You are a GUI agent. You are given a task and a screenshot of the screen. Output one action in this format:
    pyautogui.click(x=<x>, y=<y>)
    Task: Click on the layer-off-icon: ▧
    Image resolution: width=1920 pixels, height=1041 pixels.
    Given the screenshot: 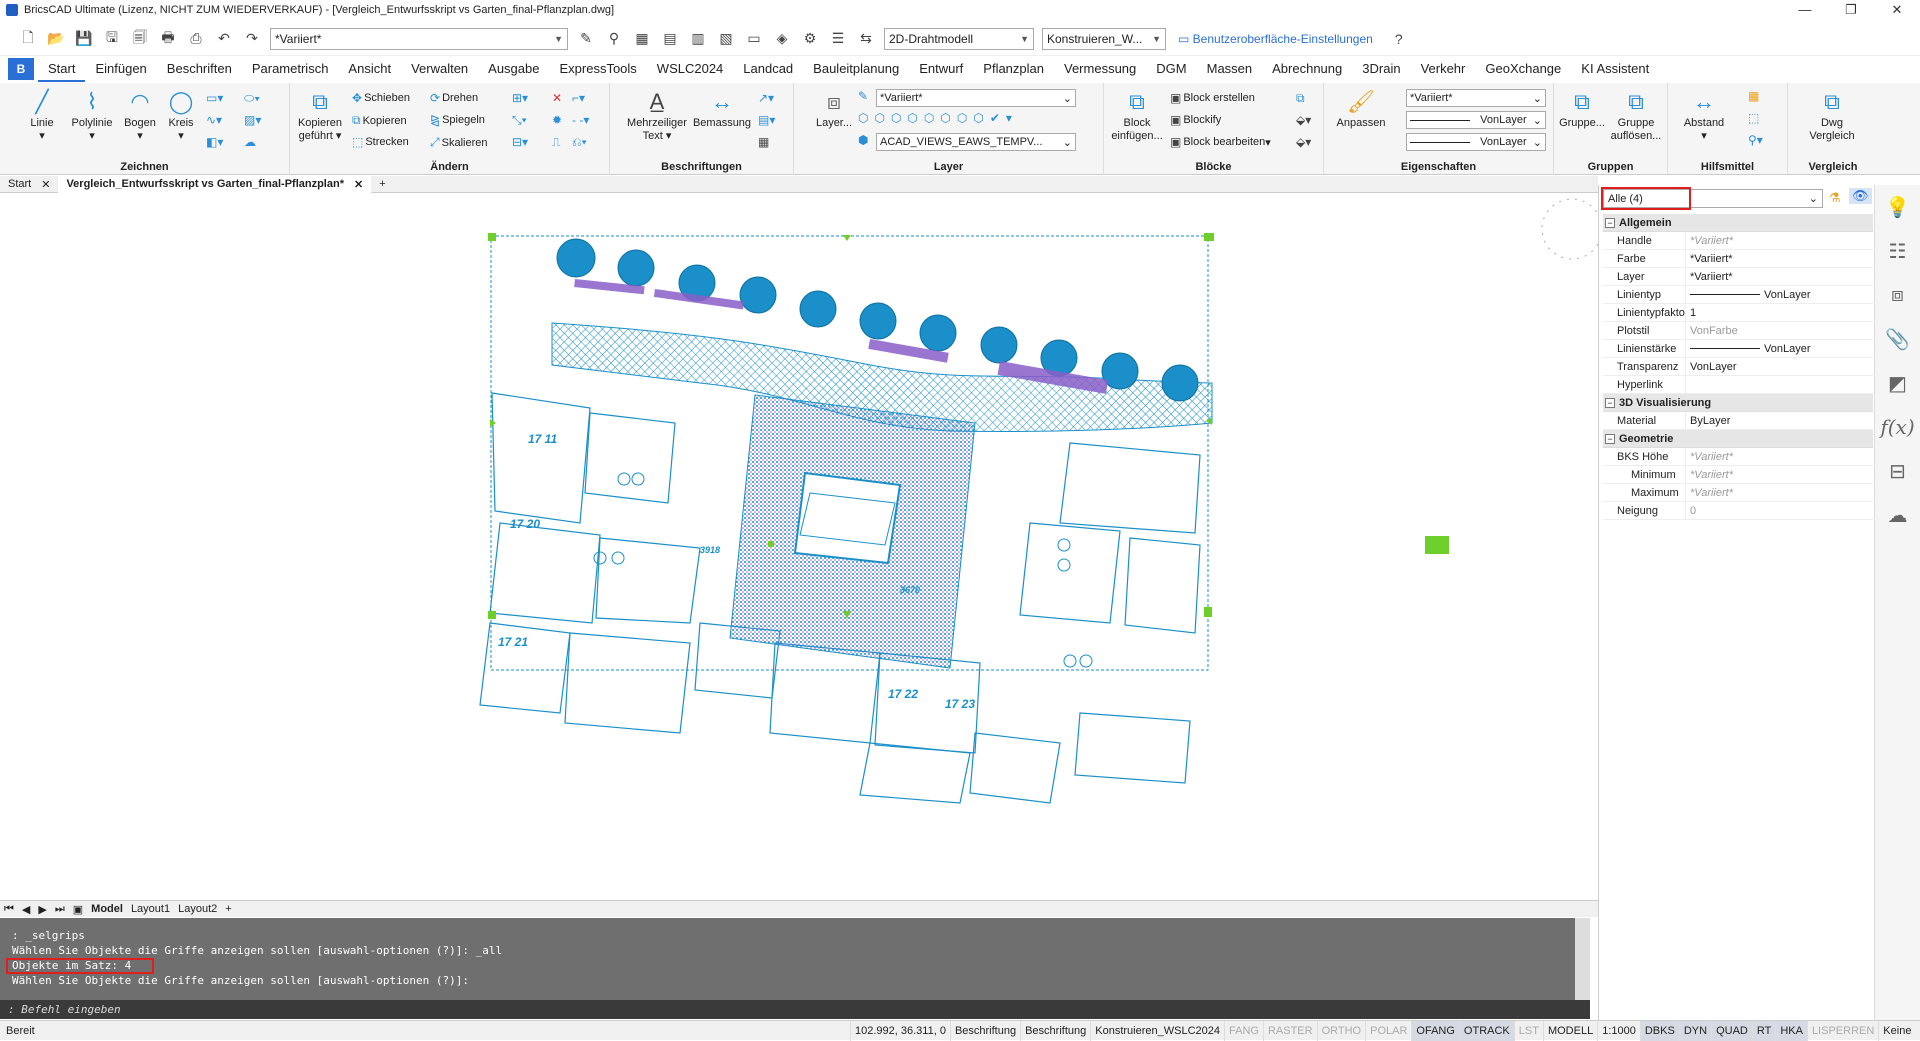 What is the action you would take?
    pyautogui.click(x=726, y=39)
    